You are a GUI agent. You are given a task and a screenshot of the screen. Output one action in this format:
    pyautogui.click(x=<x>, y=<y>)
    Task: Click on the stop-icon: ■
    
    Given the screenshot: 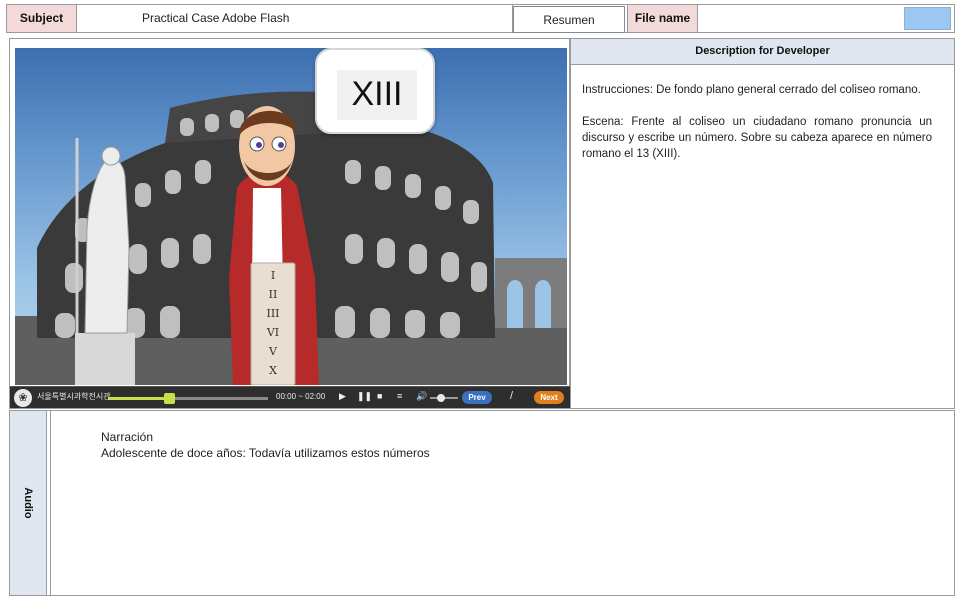 What is the action you would take?
    pyautogui.click(x=379, y=396)
    